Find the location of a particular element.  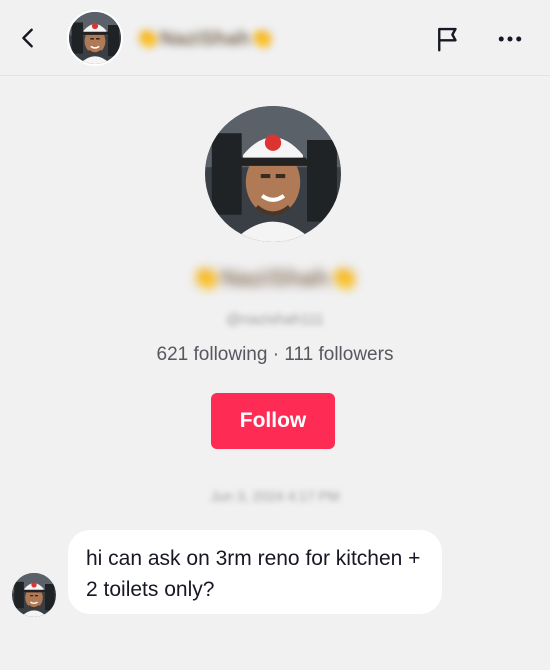

chevron-left-icon is located at coordinates (27, 38).